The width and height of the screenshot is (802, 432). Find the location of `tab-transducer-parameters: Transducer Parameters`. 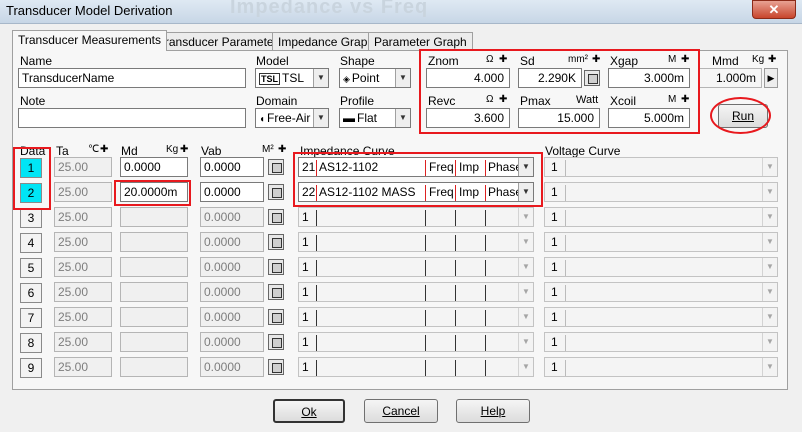

tab-transducer-parameters: Transducer Parameters is located at coordinates (221, 41).